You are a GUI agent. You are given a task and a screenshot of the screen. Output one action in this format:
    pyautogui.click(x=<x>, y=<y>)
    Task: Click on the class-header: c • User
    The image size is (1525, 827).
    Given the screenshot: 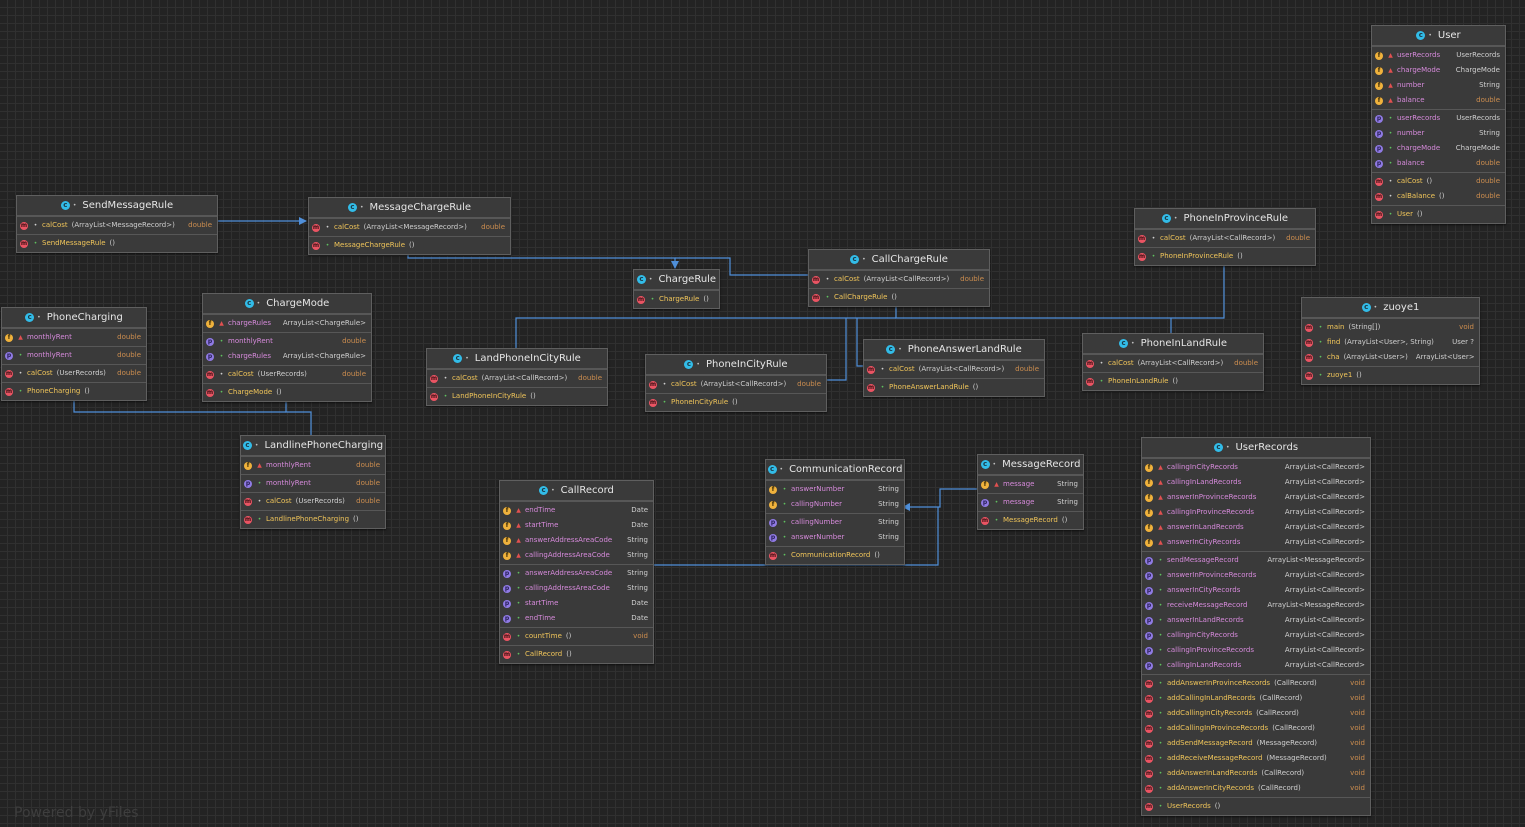 What is the action you would take?
    pyautogui.click(x=1438, y=36)
    